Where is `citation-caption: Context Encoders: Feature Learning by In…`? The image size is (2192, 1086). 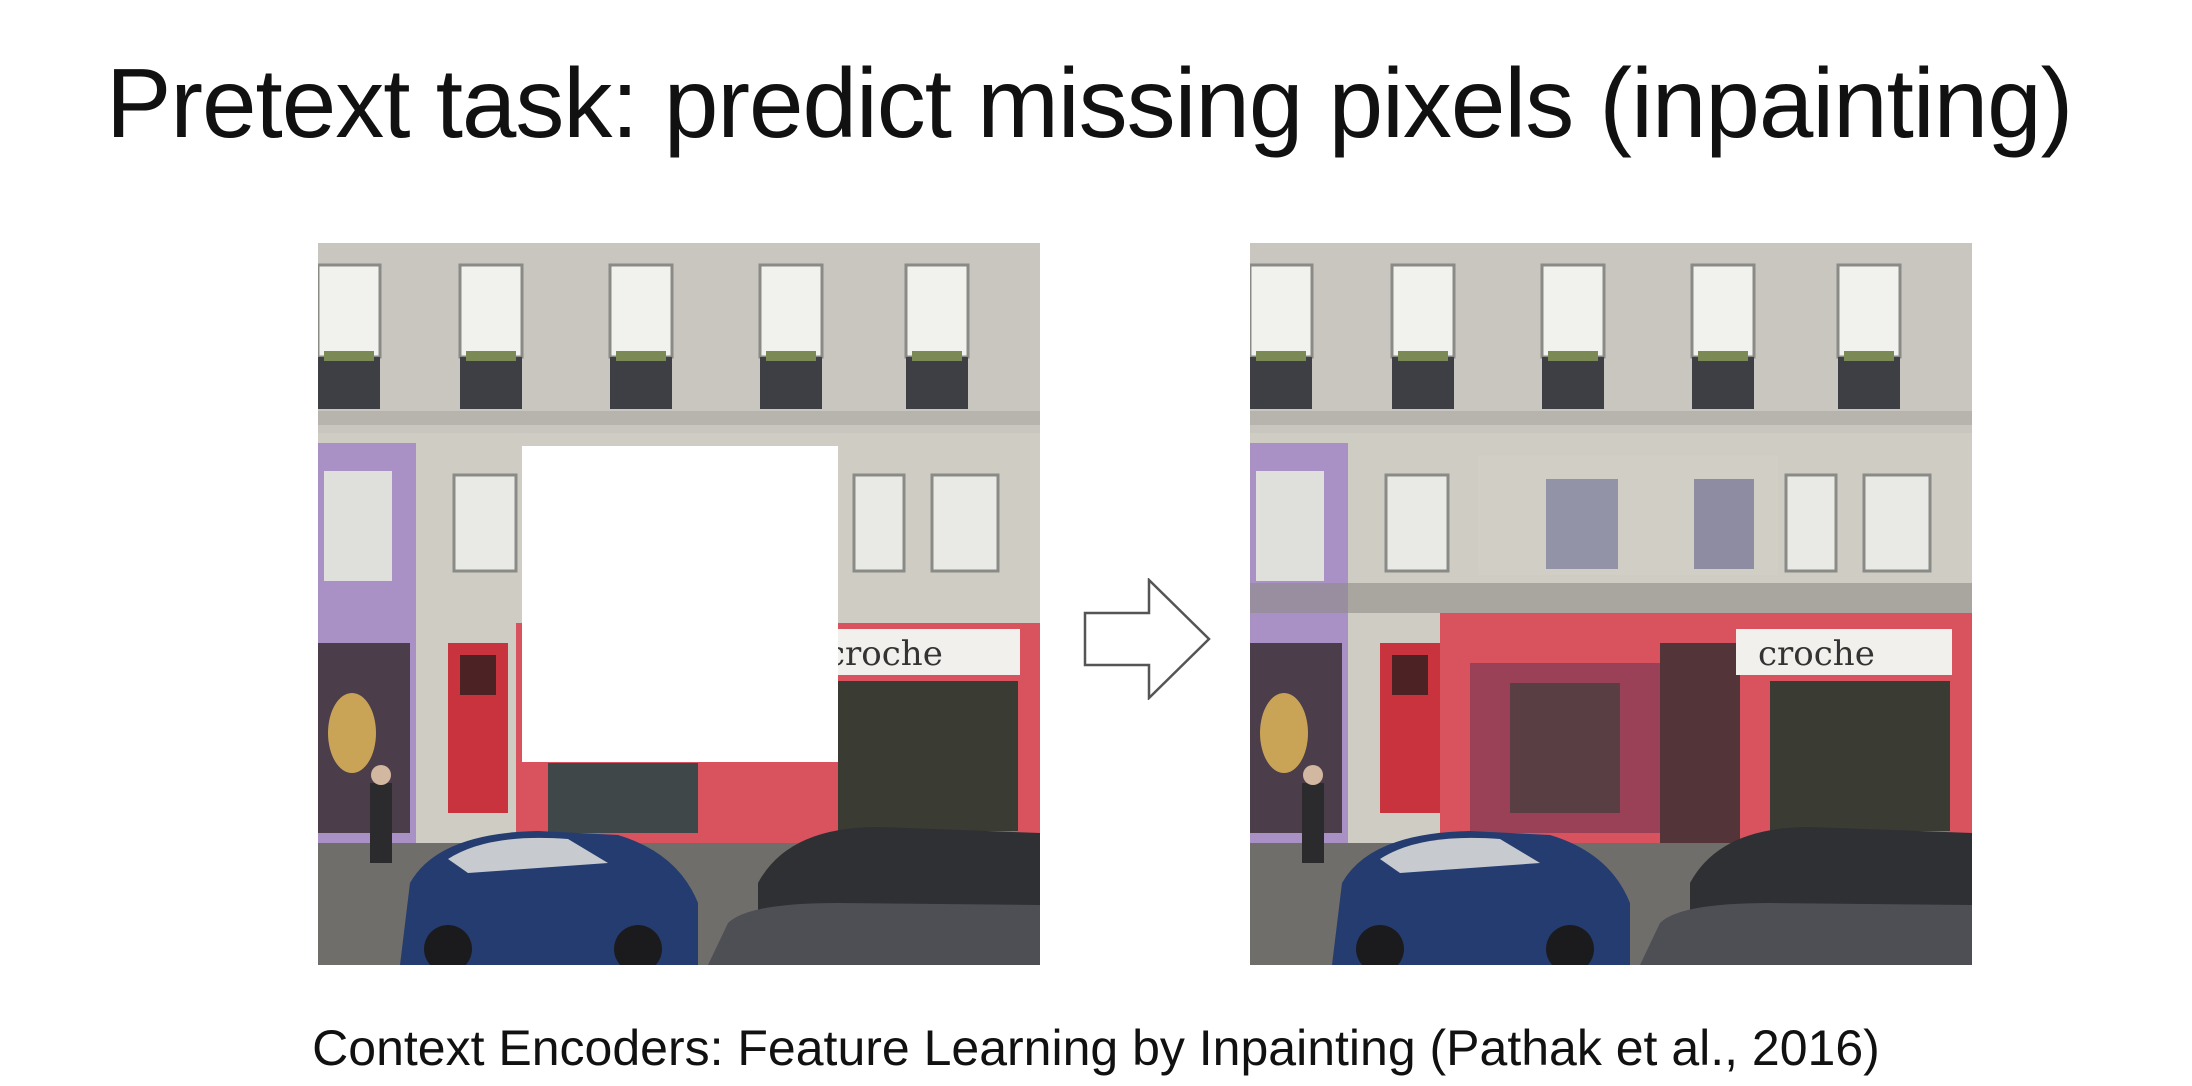 citation-caption: Context Encoders: Feature Learning by In… is located at coordinates (1096, 1048).